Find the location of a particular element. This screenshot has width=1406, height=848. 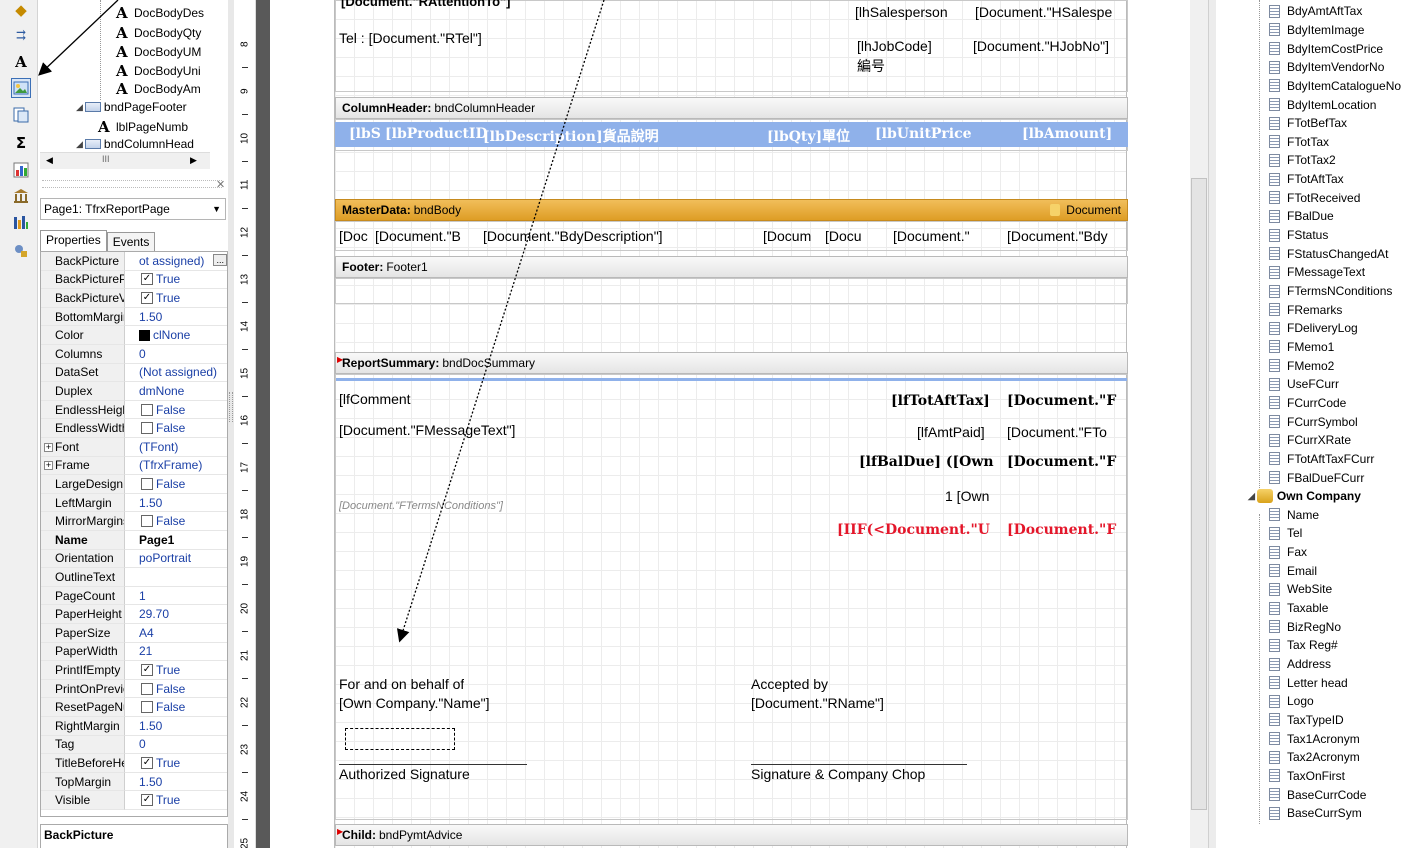

property-row: OutlineText is located at coordinates (134, 577).